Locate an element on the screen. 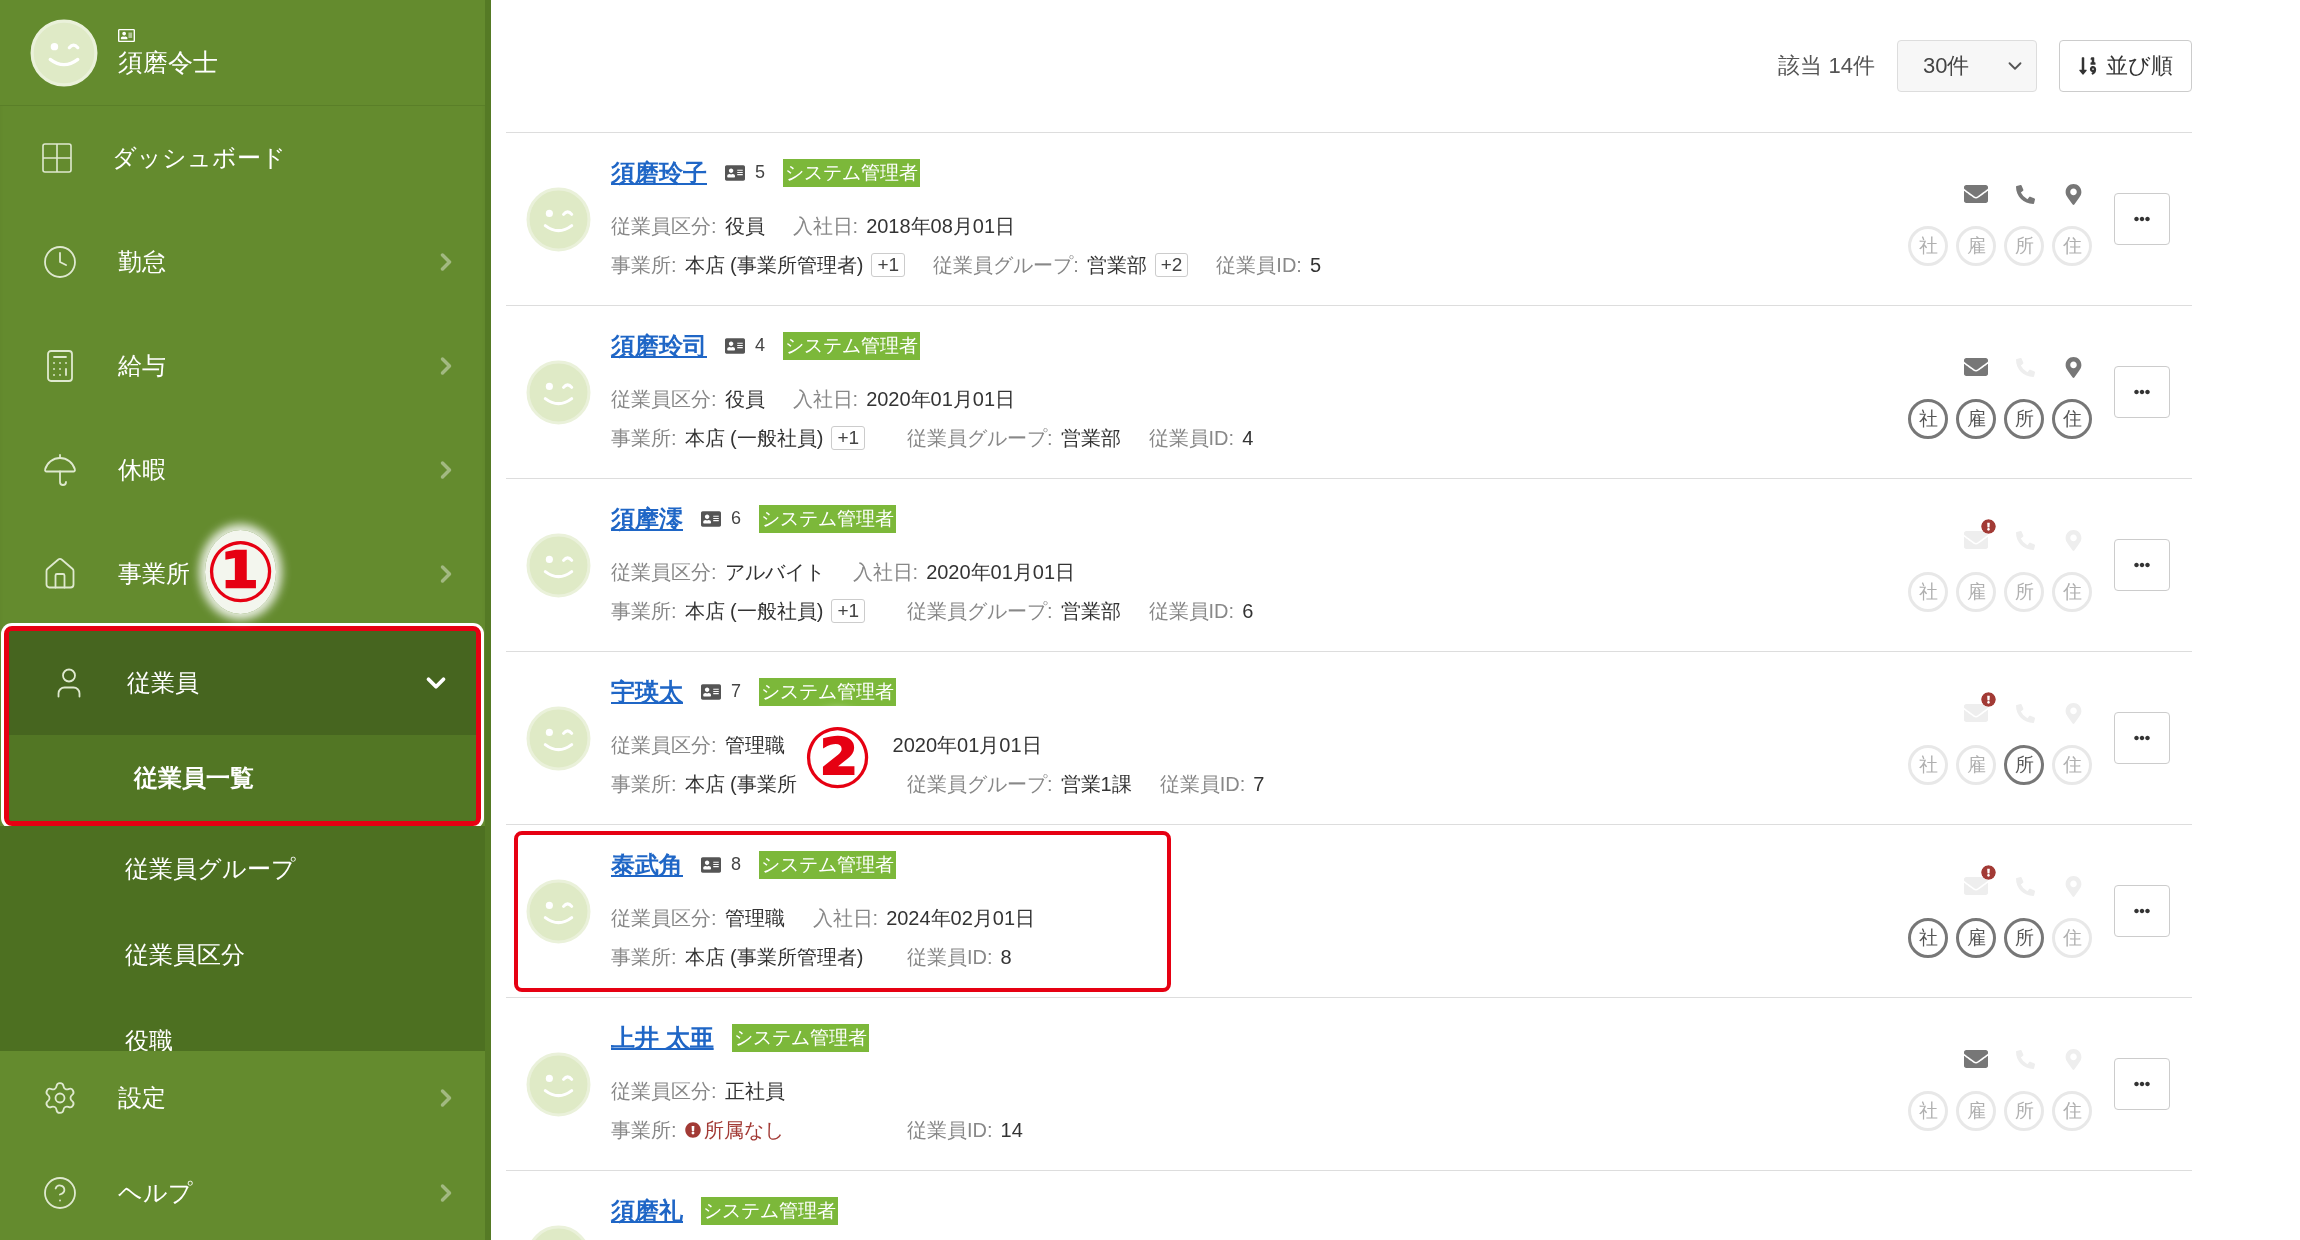 The image size is (2300, 1240). nav-item: ダッシュボード is located at coordinates (242, 158).